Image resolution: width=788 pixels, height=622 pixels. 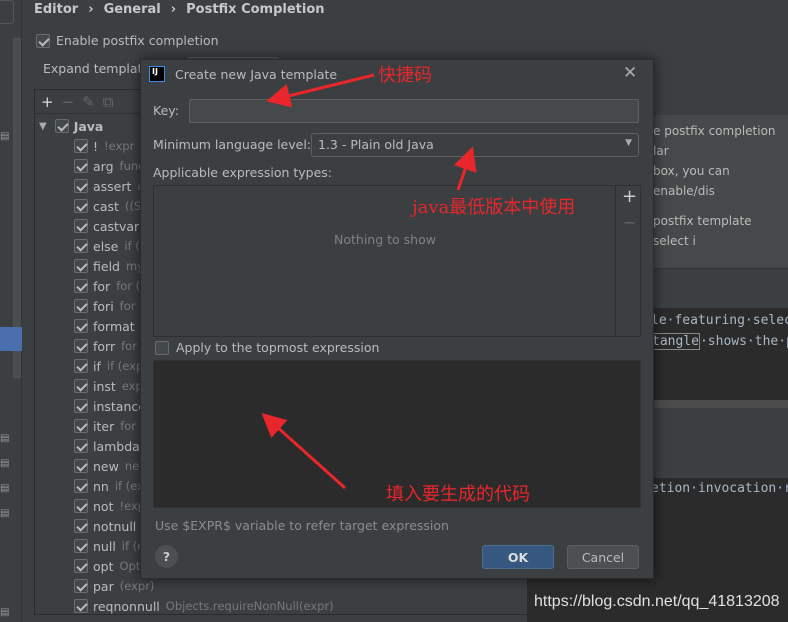 I want to click on watermark: https://blog.csdn.net/qq_41813208, so click(x=657, y=601).